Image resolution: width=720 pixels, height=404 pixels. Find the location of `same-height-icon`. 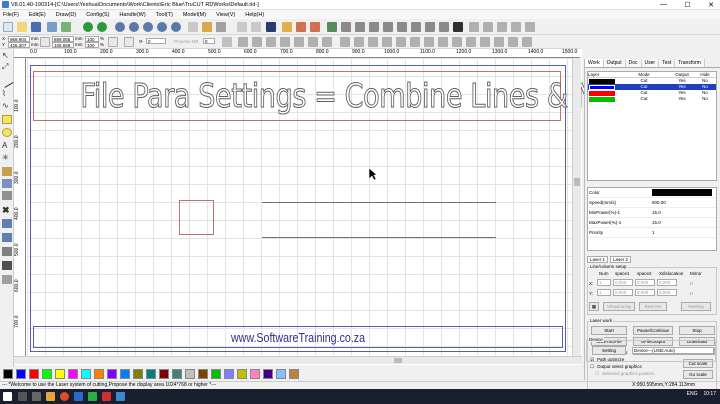

same-height-icon is located at coordinates (313, 42).